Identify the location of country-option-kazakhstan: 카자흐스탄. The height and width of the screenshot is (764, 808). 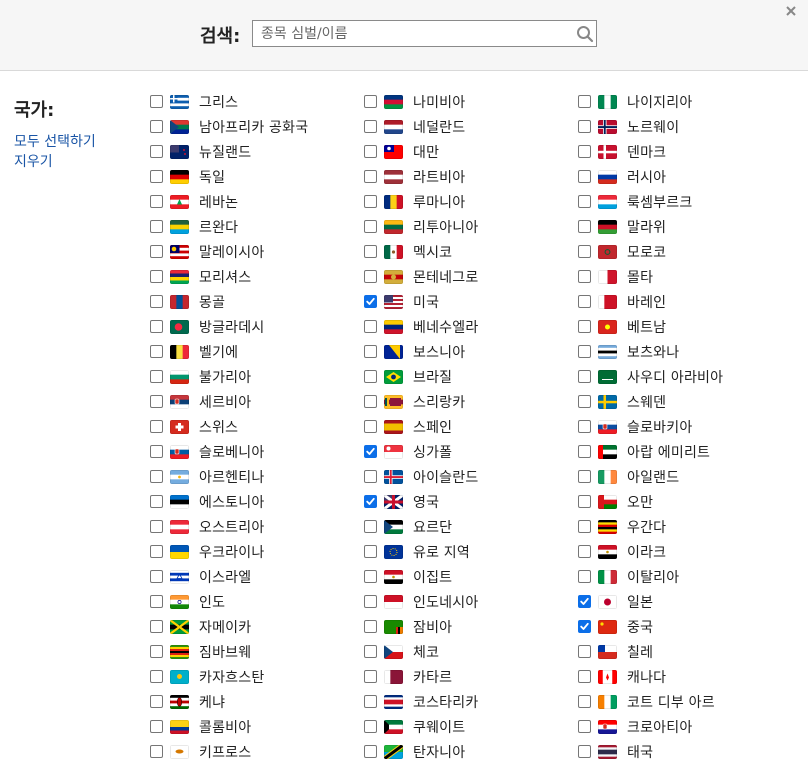
(207, 676).